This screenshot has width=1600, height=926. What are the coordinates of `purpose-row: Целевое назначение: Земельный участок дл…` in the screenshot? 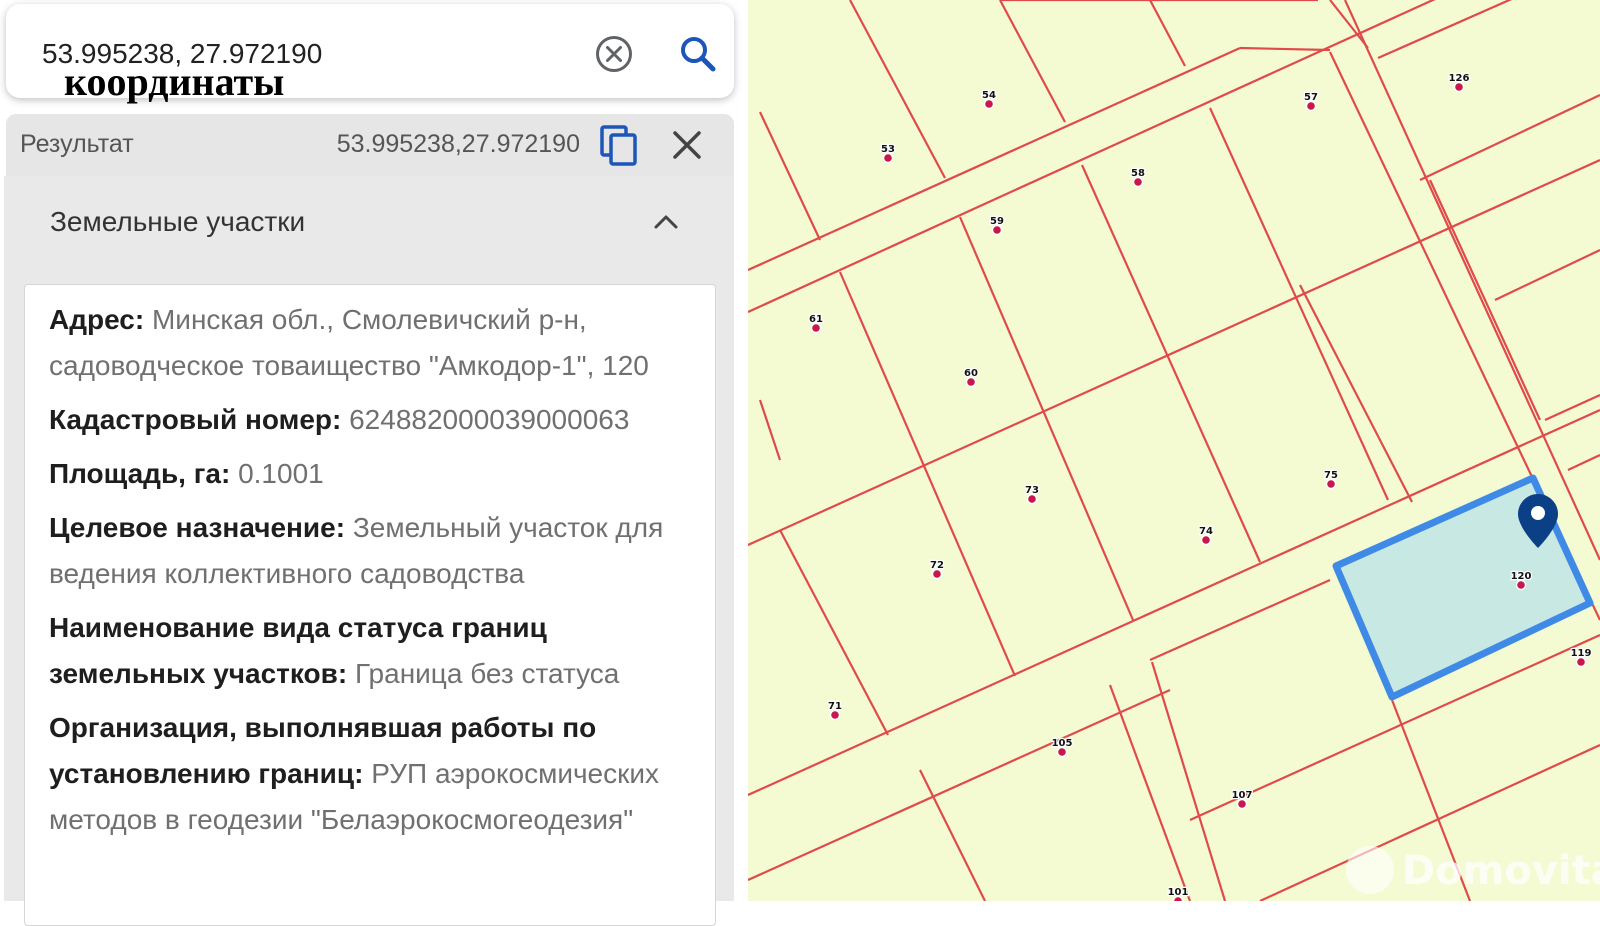 It's located at (374, 551).